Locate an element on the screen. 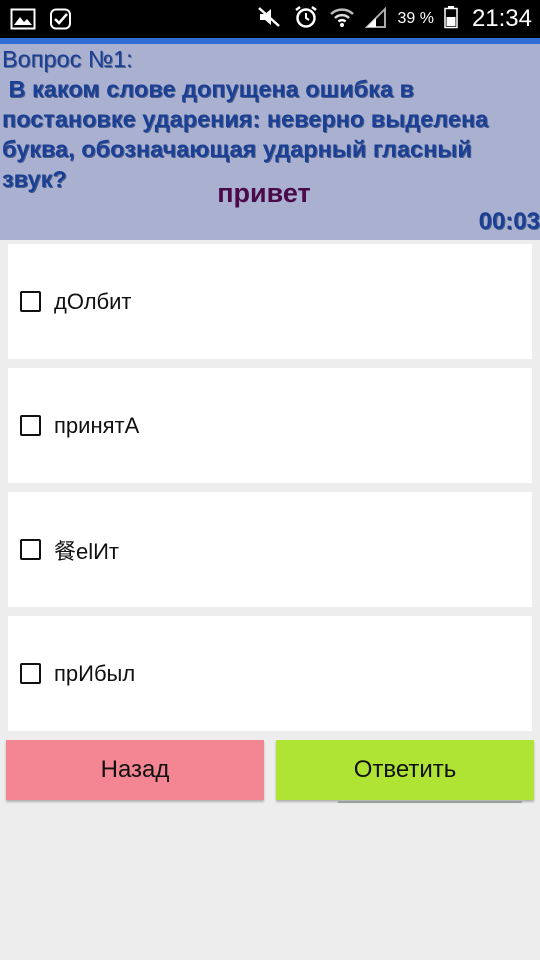 This screenshot has height=960, width=540. answer-option: дОлбит is located at coordinates (270, 301).